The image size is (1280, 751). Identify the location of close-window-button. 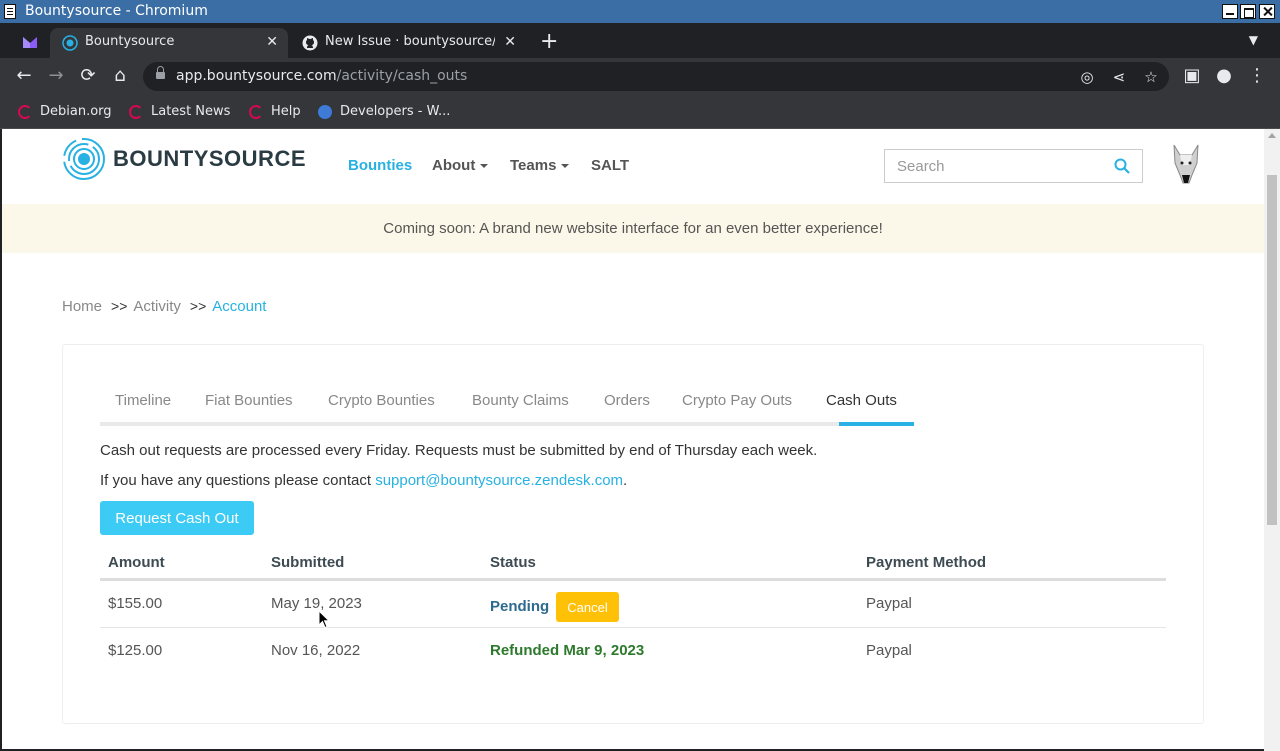
(1267, 11).